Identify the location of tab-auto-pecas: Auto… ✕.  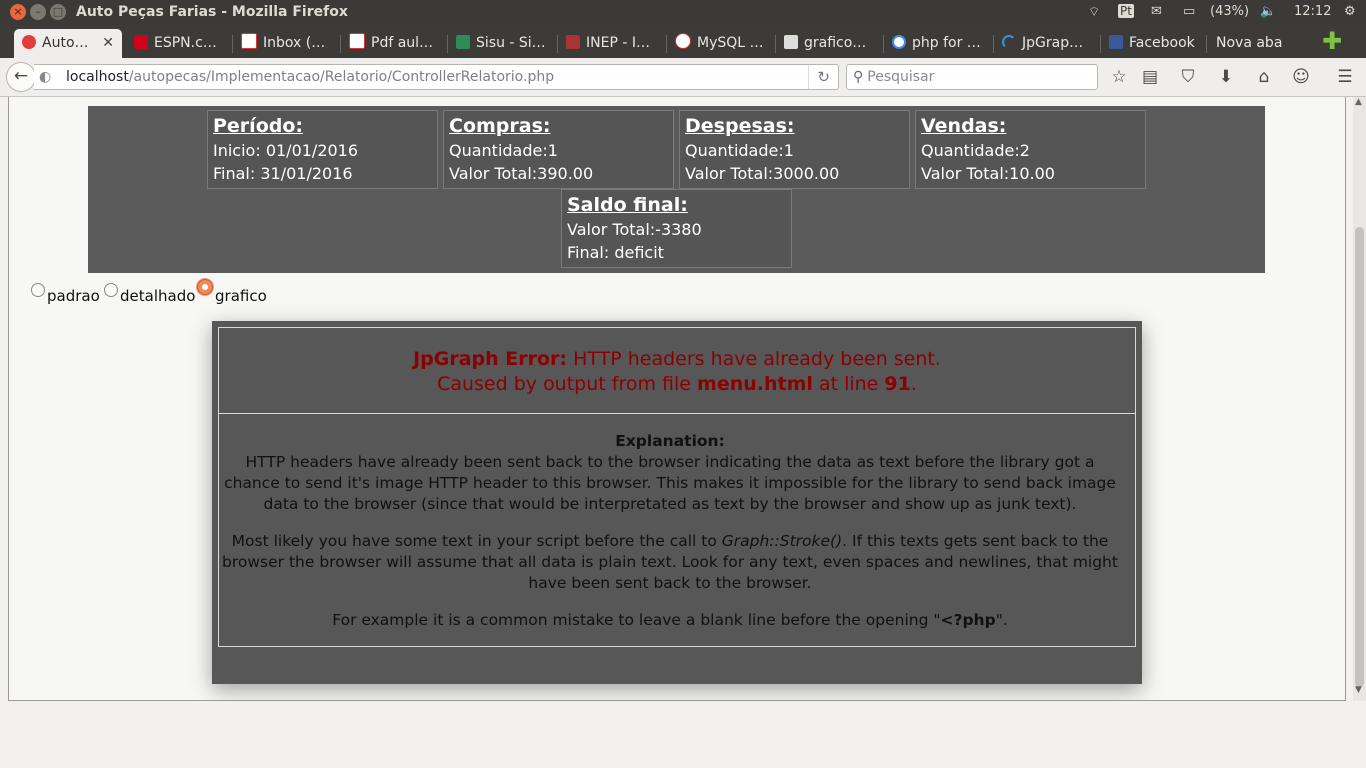
(68, 43).